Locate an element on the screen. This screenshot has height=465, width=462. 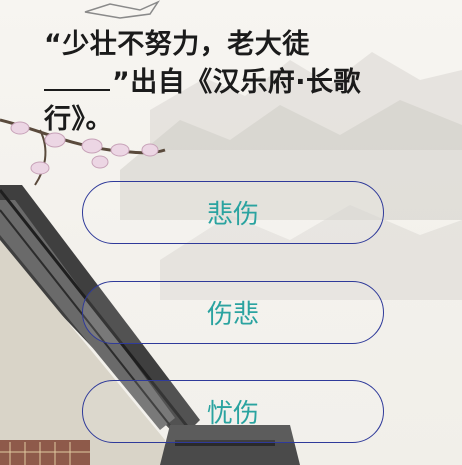
option-label: 伤悲 is located at coordinates (232, 315).